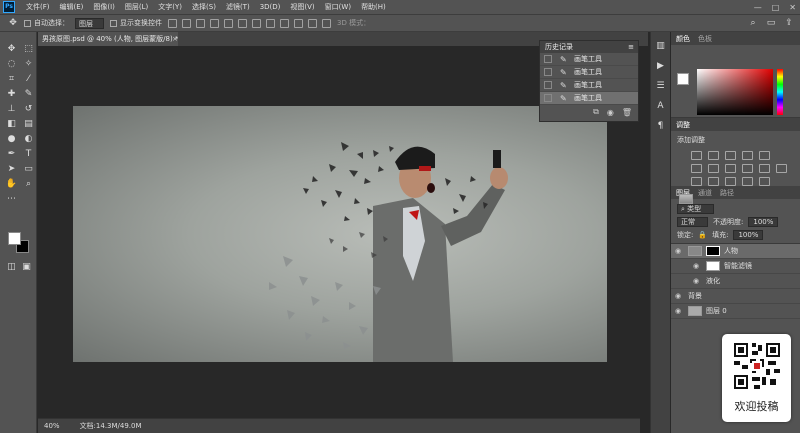 This screenshot has height=433, width=800. Describe the element at coordinates (13, 23) in the screenshot. I see `move-tool-icon: ✥` at that location.